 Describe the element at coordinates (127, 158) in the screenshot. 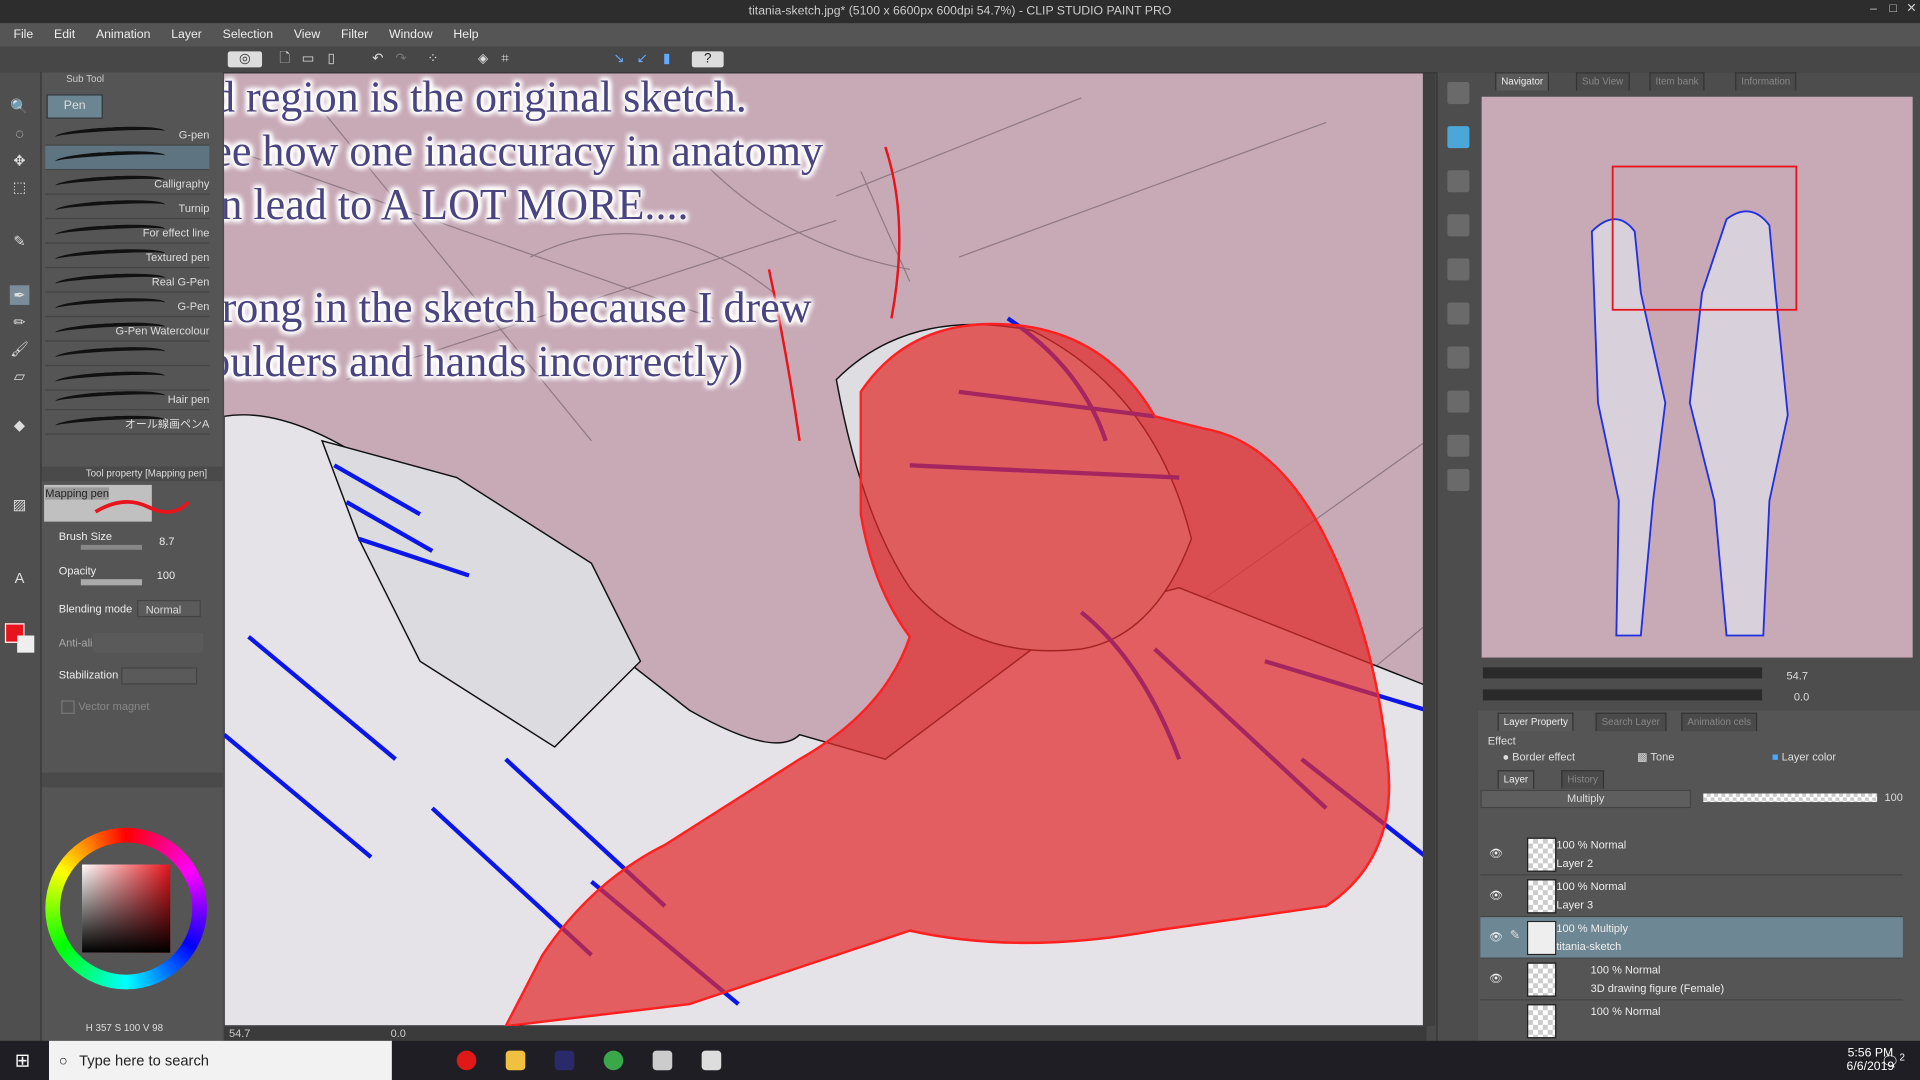

I see `brush-item-selected` at that location.